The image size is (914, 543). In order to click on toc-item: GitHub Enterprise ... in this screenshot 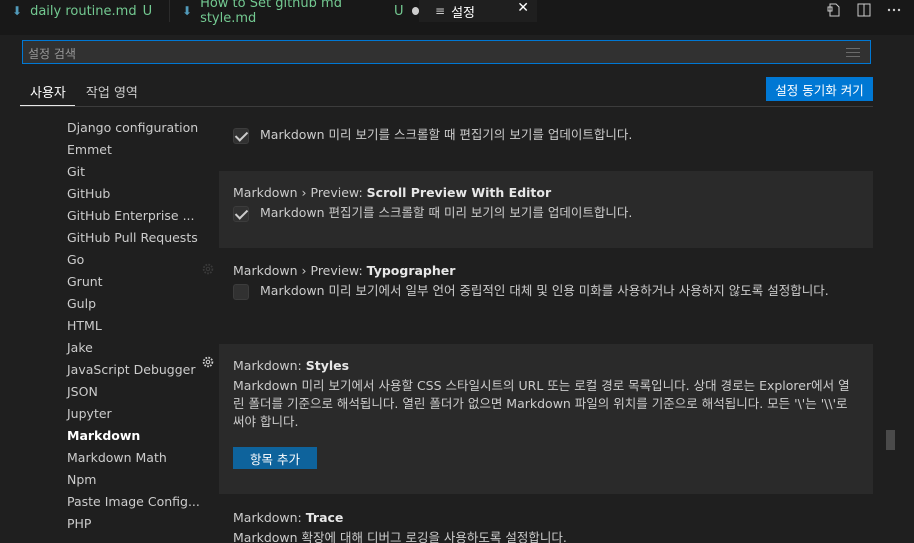, I will do `click(130, 215)`.